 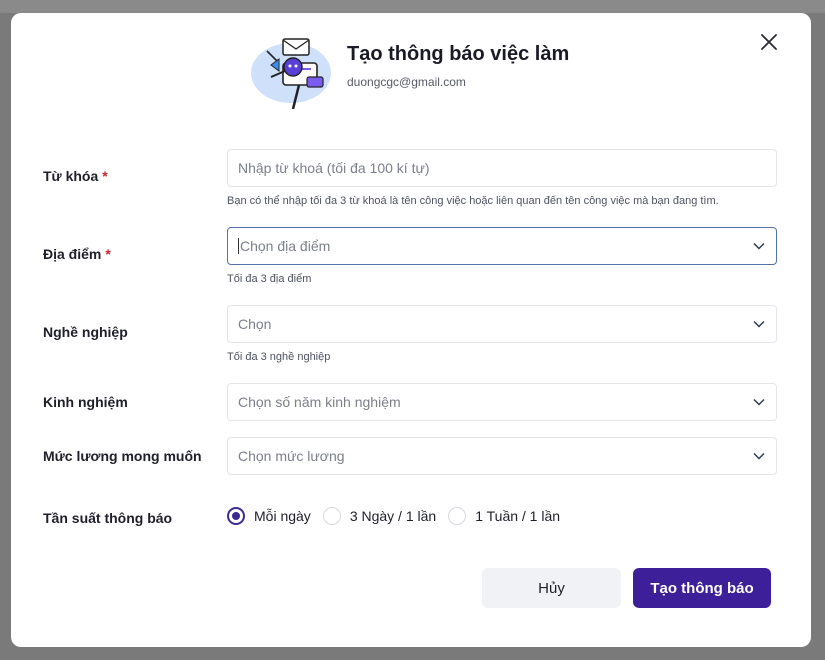 I want to click on location-label: Địa điểm *, so click(x=77, y=254).